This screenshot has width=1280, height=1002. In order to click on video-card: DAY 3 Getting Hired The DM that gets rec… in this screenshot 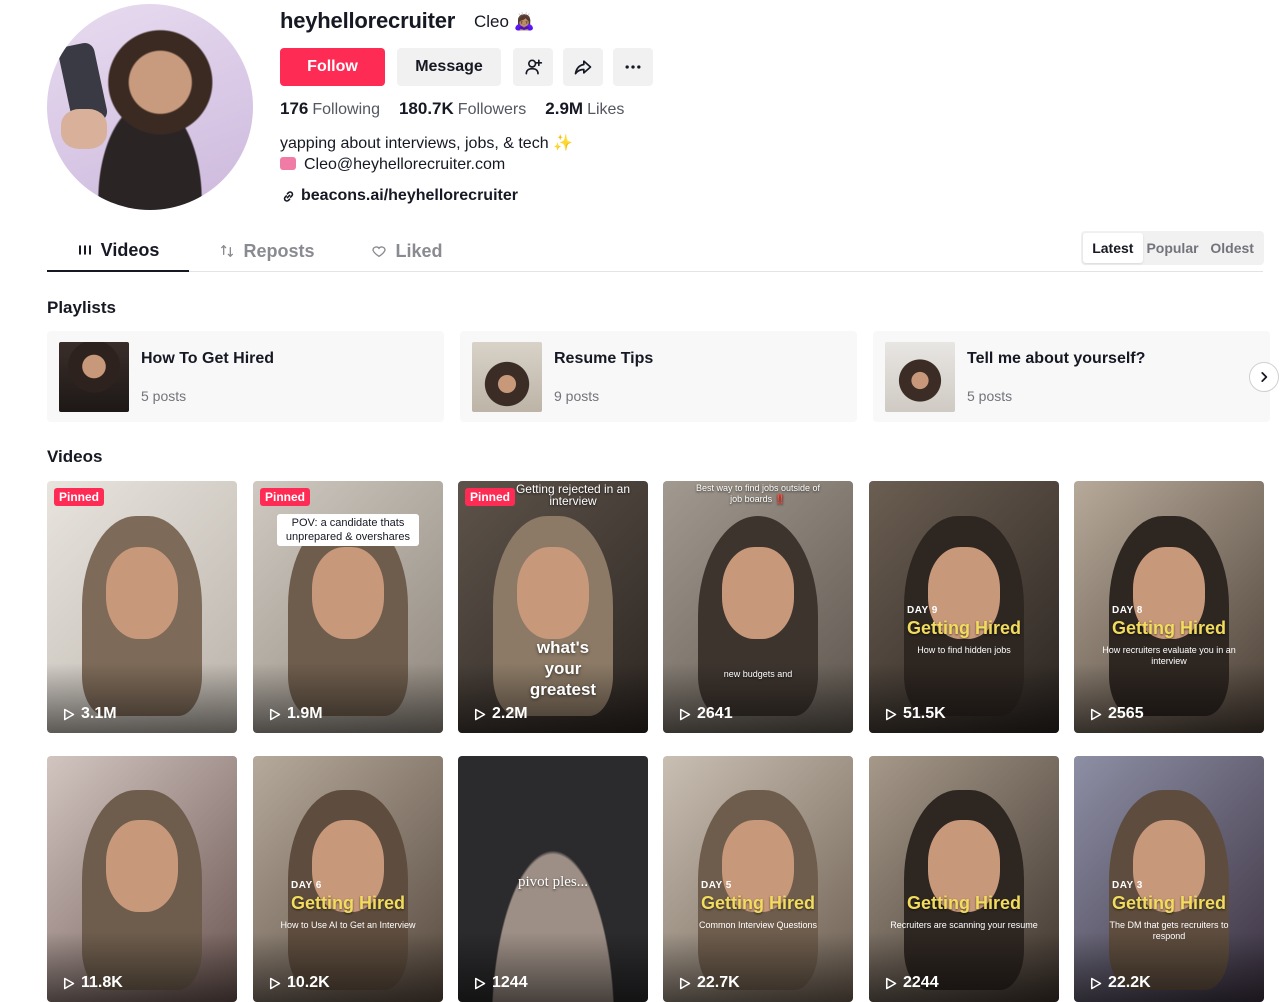, I will do `click(1169, 879)`.